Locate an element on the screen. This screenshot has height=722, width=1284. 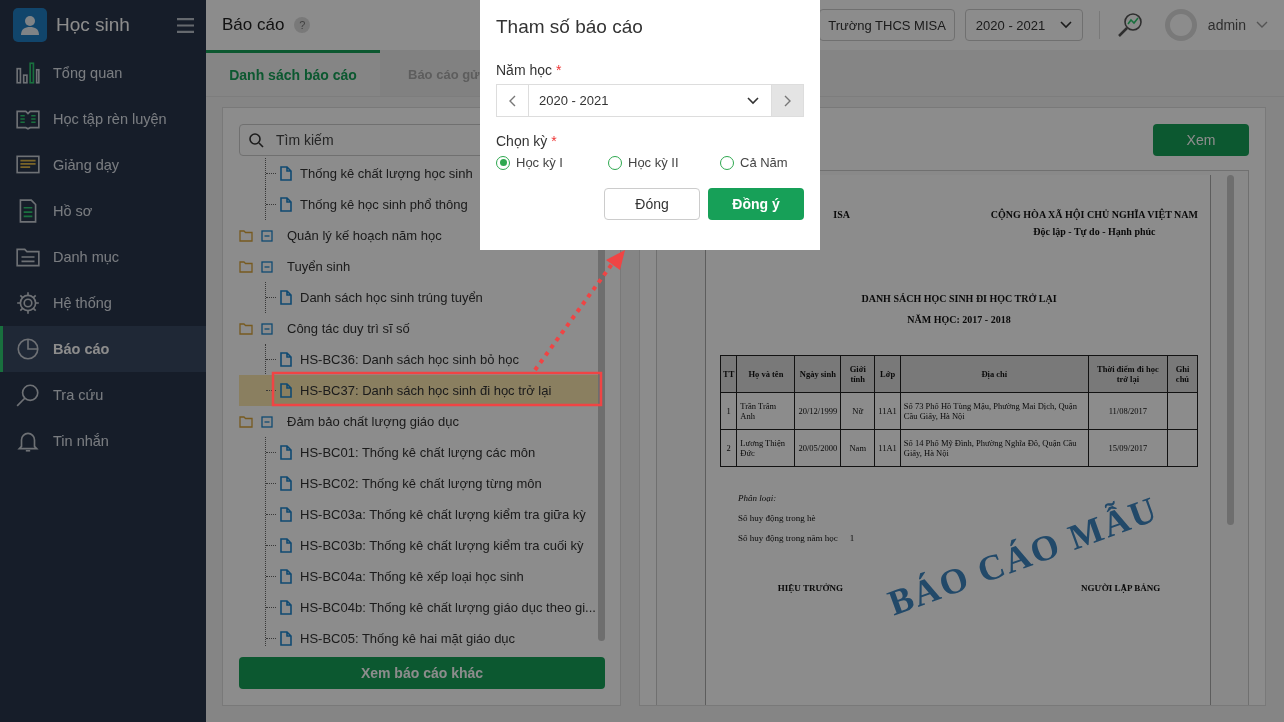
report-item: Thống kê học sinh phổ thông is located at coordinates (418, 204).